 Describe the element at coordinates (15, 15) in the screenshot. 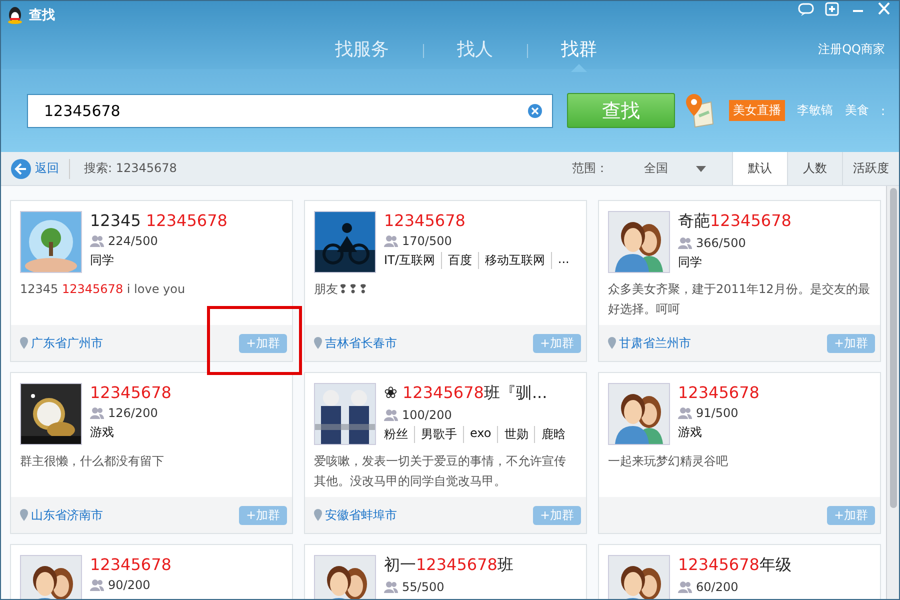

I see `penguin-icon` at that location.